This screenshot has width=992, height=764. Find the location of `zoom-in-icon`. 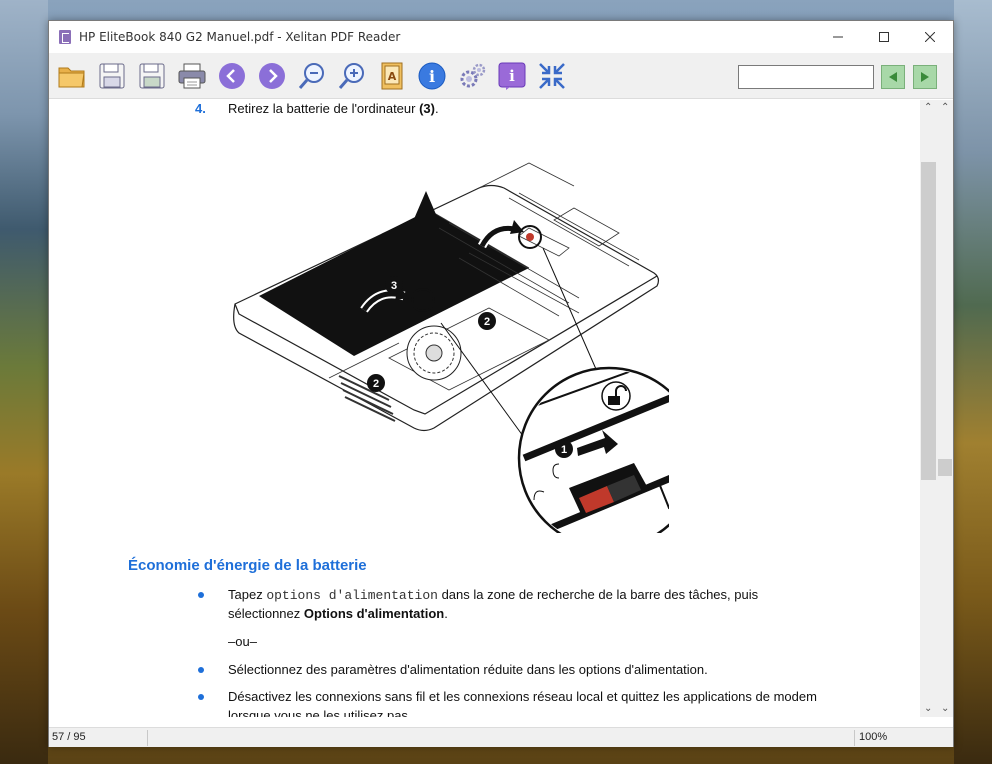

zoom-in-icon is located at coordinates (351, 75).